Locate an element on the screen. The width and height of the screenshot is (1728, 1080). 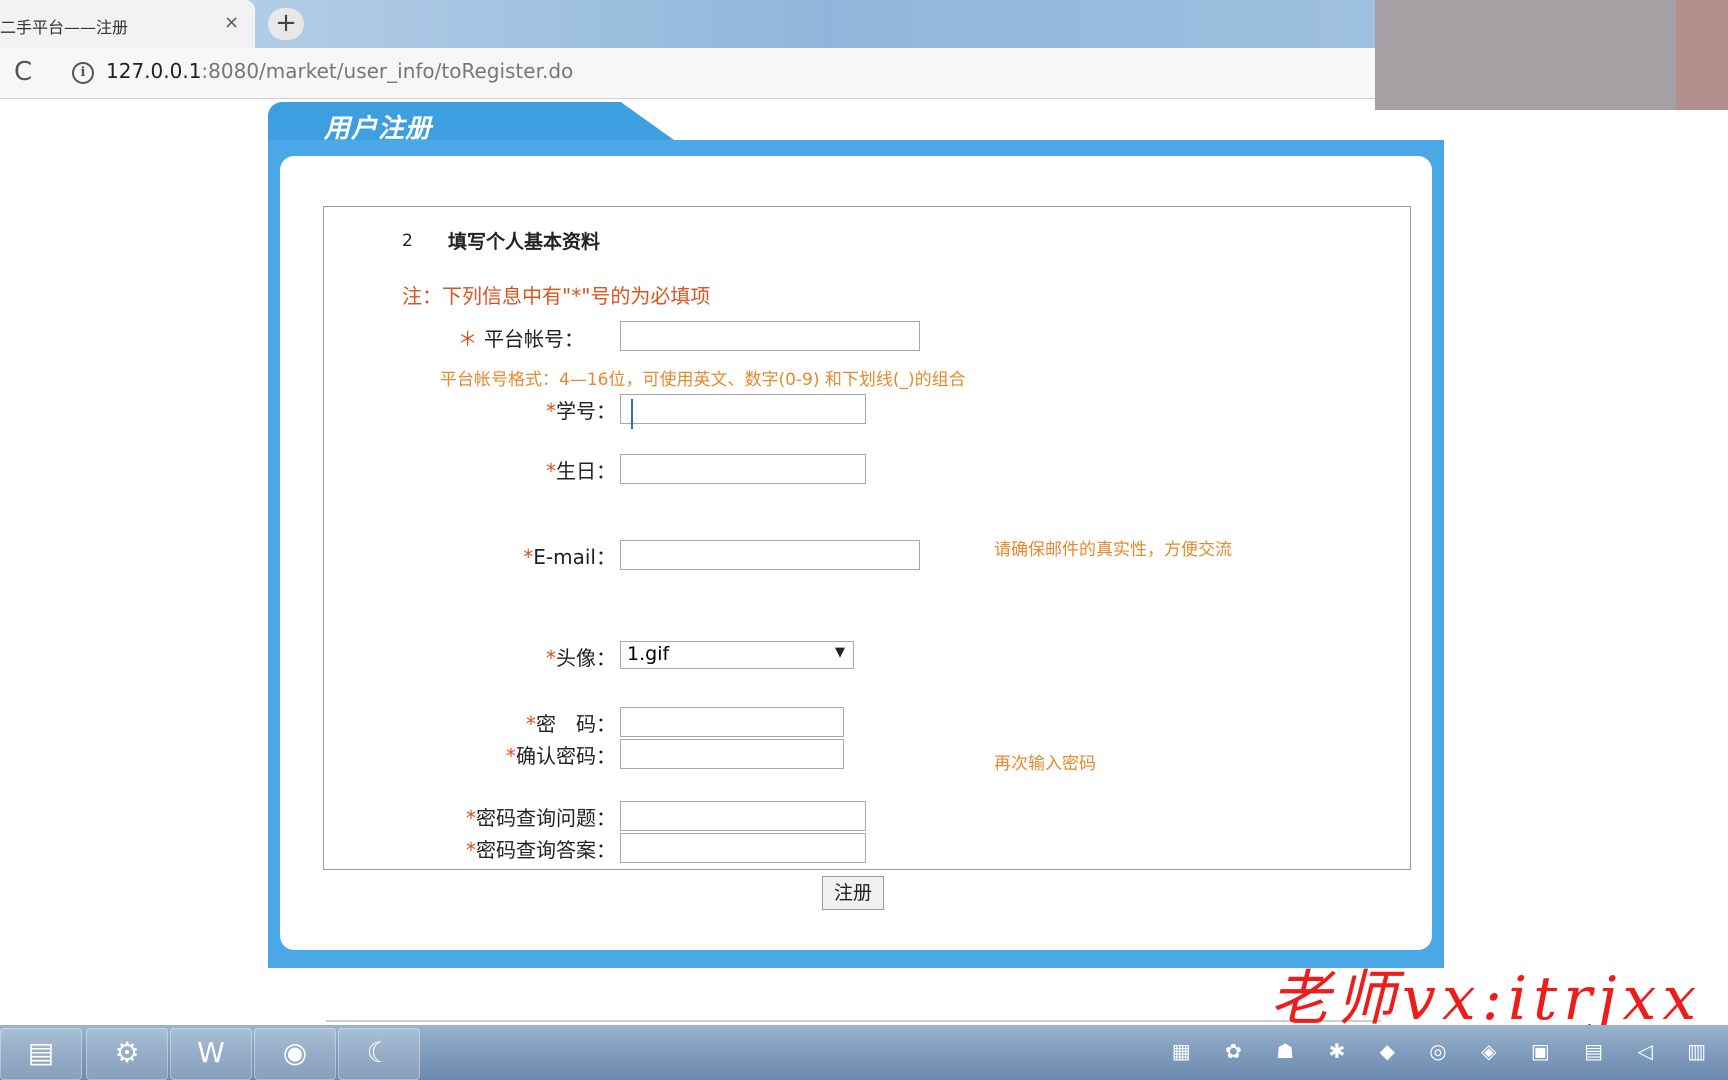
email-label: *E-mail： is located at coordinates (491, 555).